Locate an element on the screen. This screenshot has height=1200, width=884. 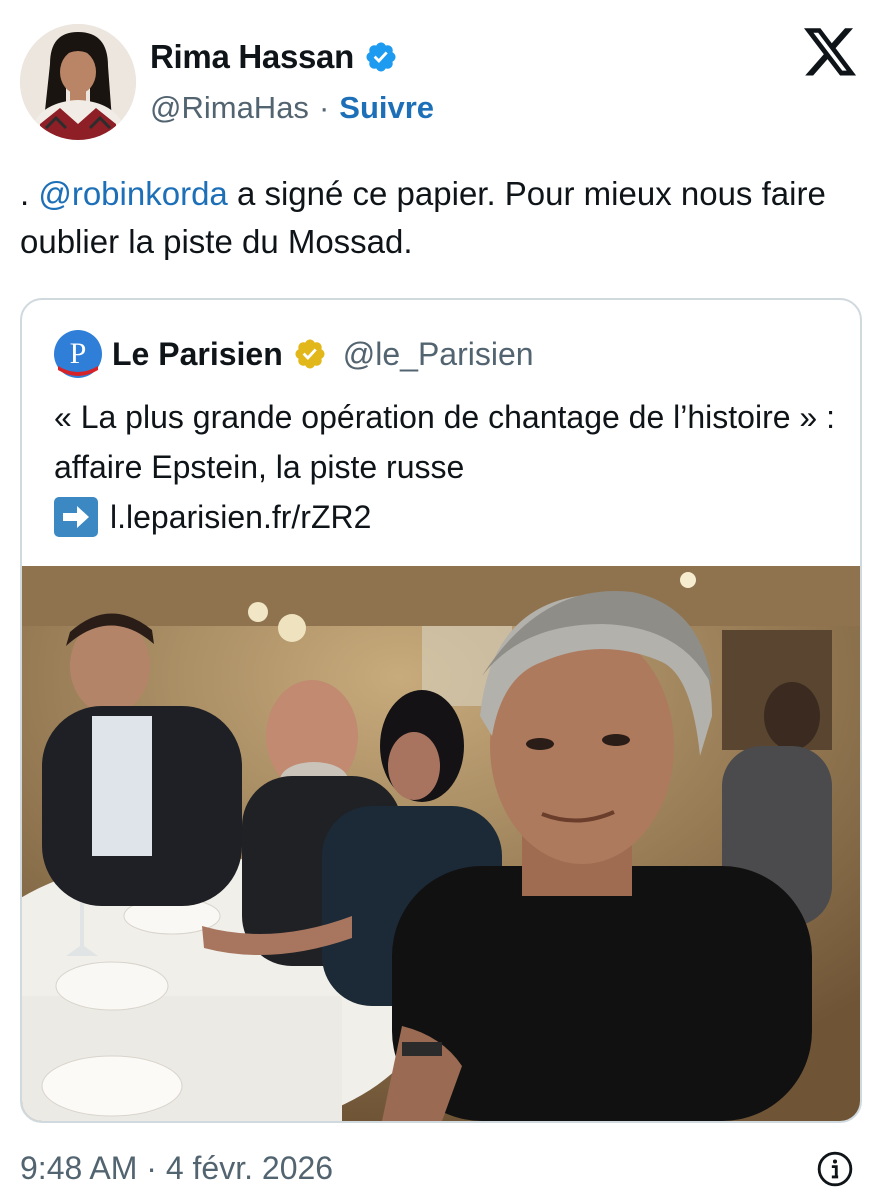
info-icon is located at coordinates (835, 1169).